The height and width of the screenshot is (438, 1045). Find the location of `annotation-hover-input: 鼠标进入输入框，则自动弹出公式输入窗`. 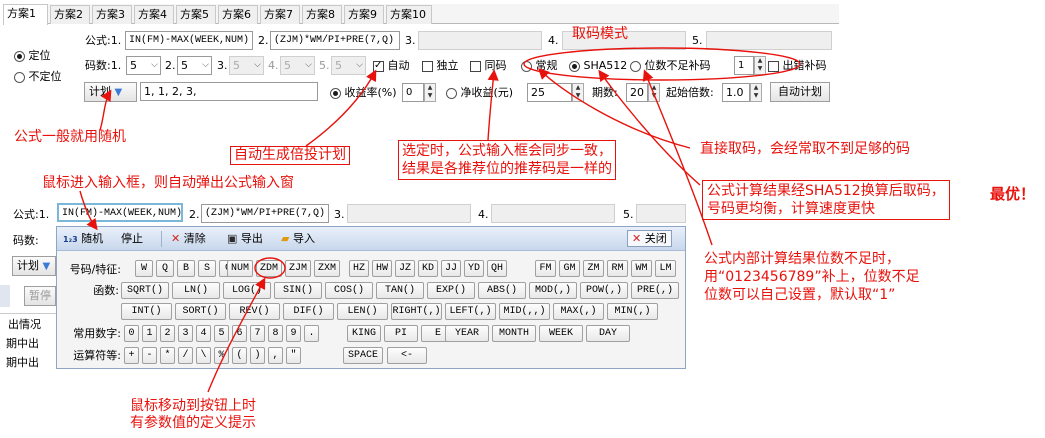

annotation-hover-input: 鼠标进入输入框，则自动弹出公式输入窗 is located at coordinates (168, 183).